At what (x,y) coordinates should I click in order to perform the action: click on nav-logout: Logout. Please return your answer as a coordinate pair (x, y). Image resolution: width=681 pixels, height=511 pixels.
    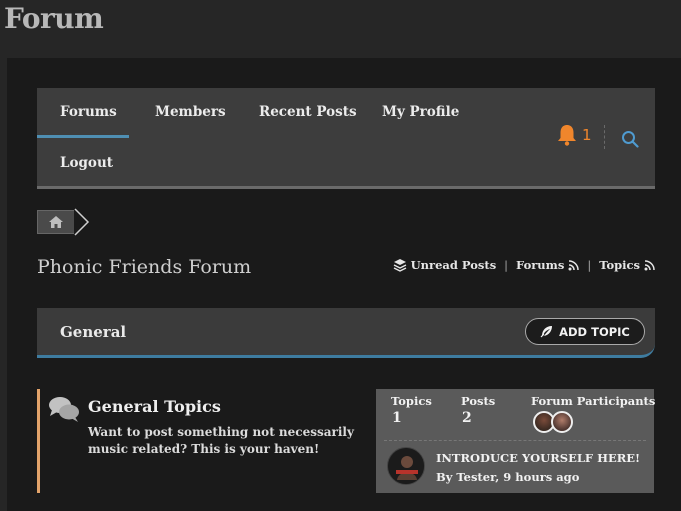
    Looking at the image, I should click on (86, 163).